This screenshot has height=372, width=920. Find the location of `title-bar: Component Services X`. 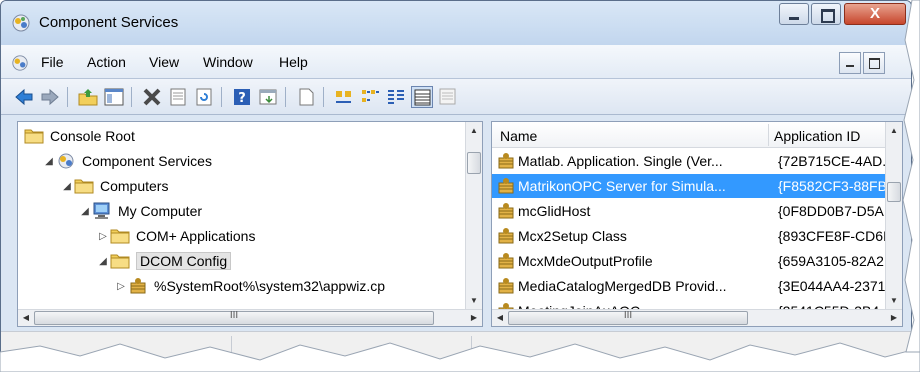

title-bar: Component Services X is located at coordinates (456, 23).